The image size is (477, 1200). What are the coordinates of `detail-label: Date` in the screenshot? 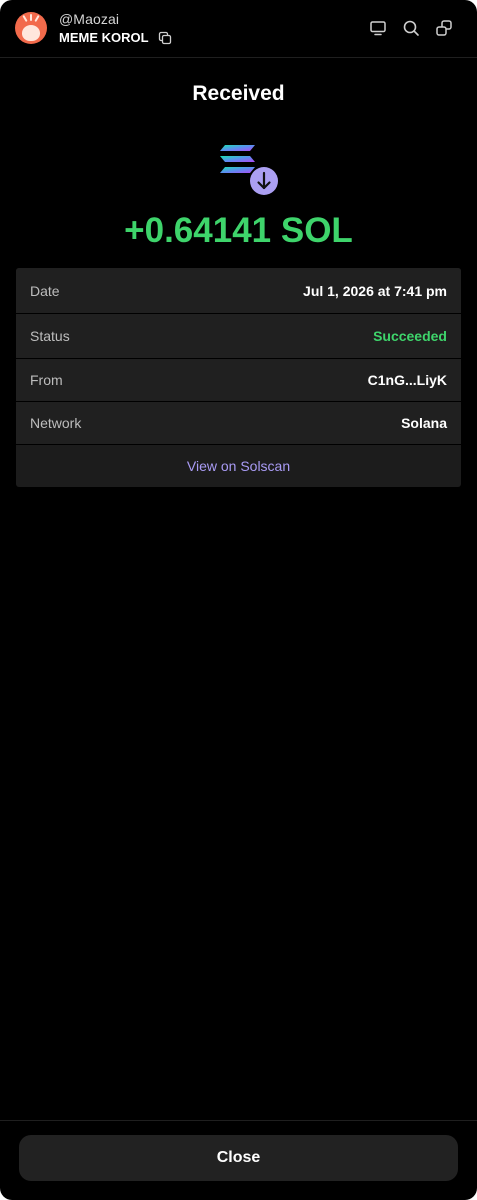 It's located at (45, 291).